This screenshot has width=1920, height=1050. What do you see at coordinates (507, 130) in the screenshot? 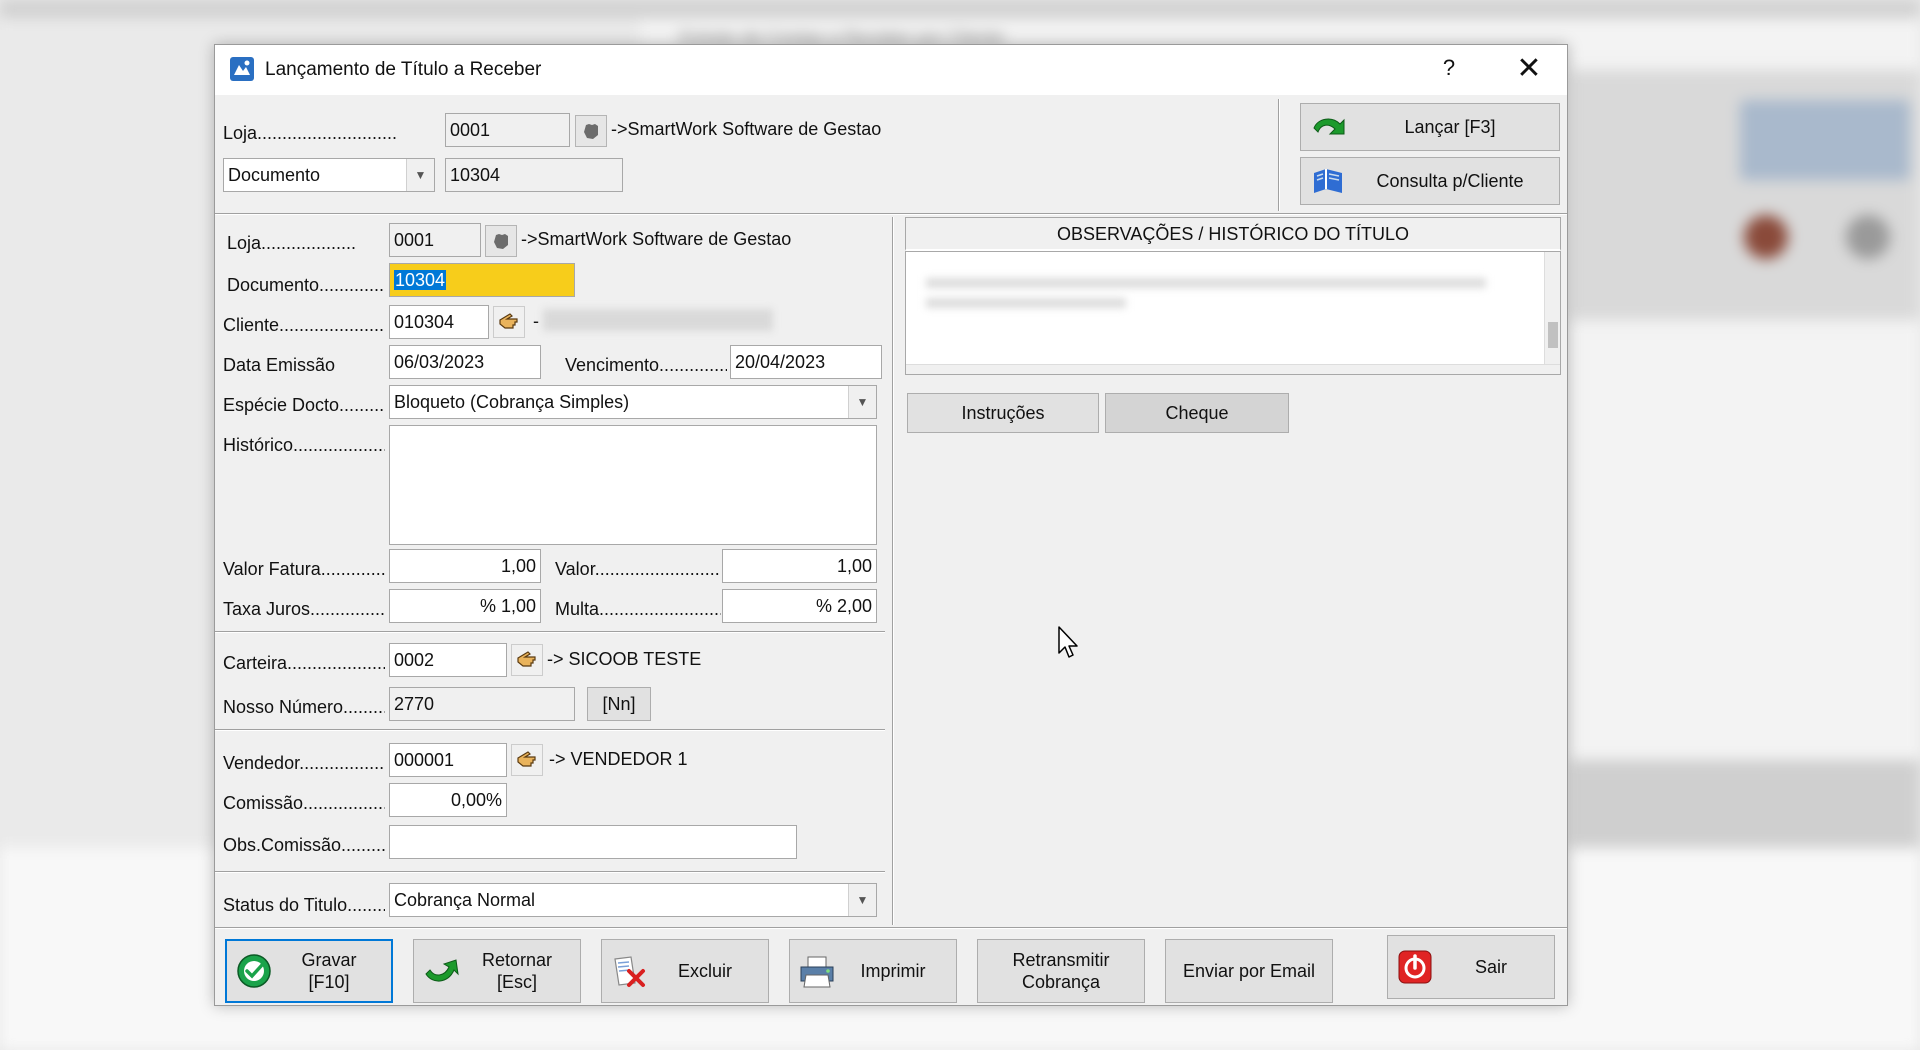
I see `search-loja-input: 0001` at bounding box center [507, 130].